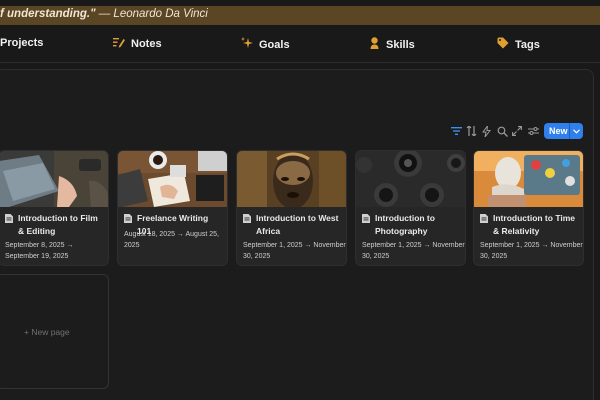 The image size is (600, 400). What do you see at coordinates (576, 131) in the screenshot?
I see `chevron-down-icon` at bounding box center [576, 131].